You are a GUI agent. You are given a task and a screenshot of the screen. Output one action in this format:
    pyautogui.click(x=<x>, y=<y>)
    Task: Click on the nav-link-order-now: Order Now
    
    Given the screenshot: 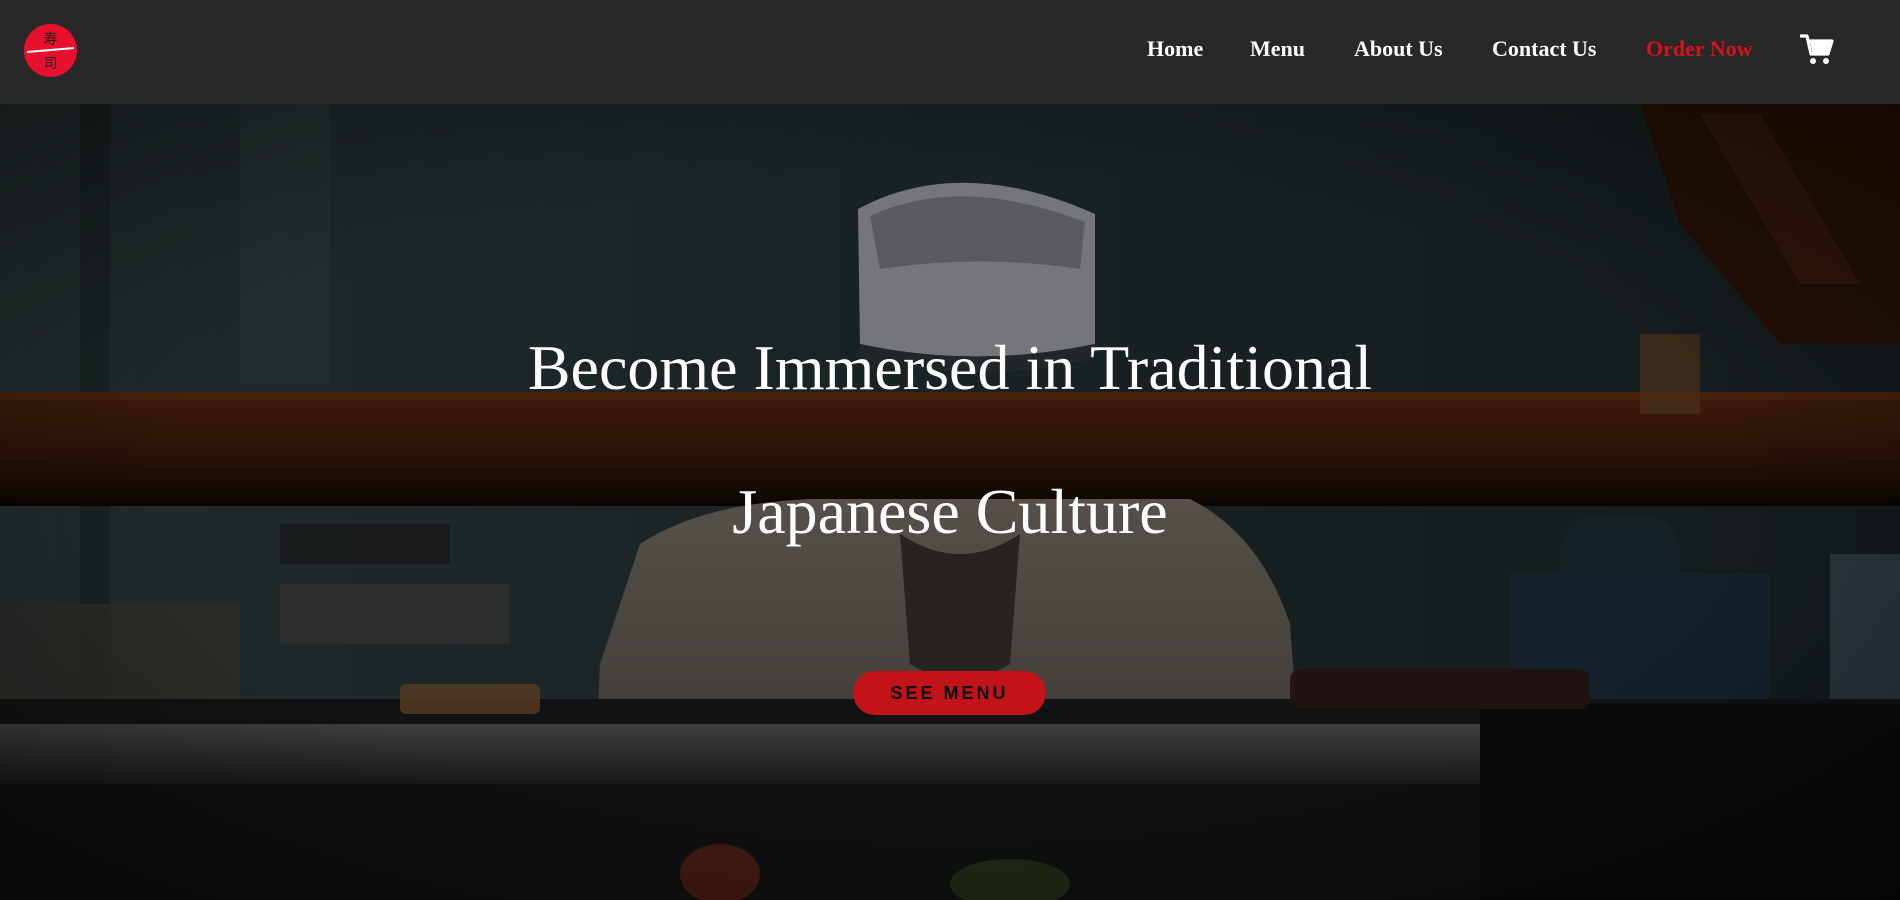 What is the action you would take?
    pyautogui.click(x=1699, y=49)
    